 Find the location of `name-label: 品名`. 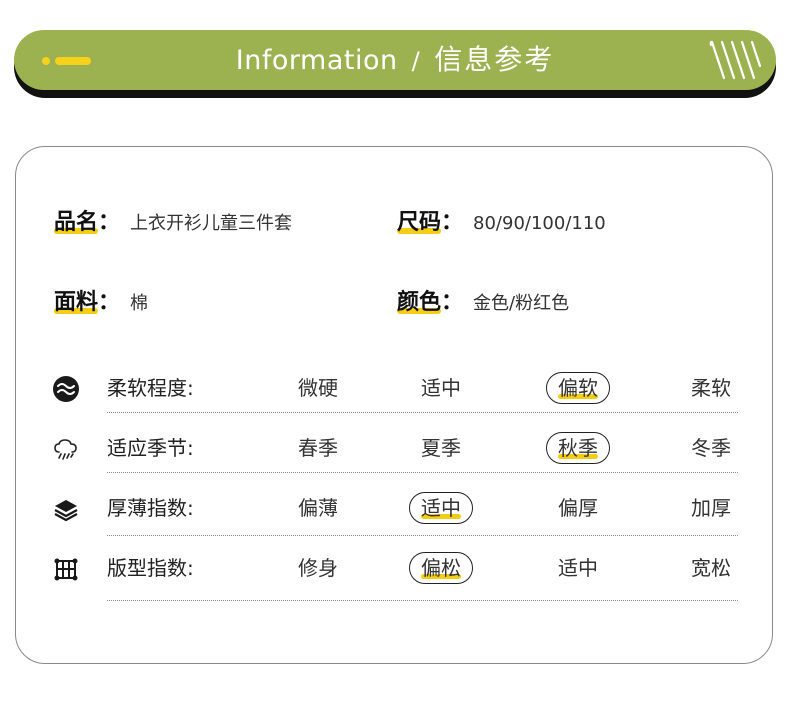

name-label: 品名 is located at coordinates (76, 220).